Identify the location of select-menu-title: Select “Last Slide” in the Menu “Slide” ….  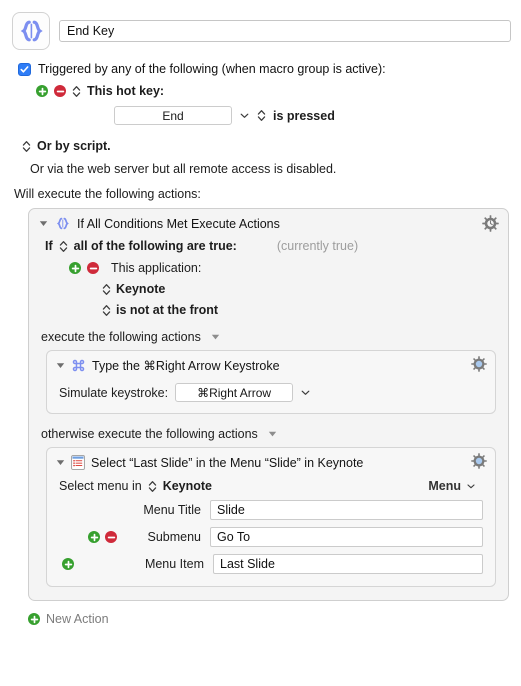
(227, 462).